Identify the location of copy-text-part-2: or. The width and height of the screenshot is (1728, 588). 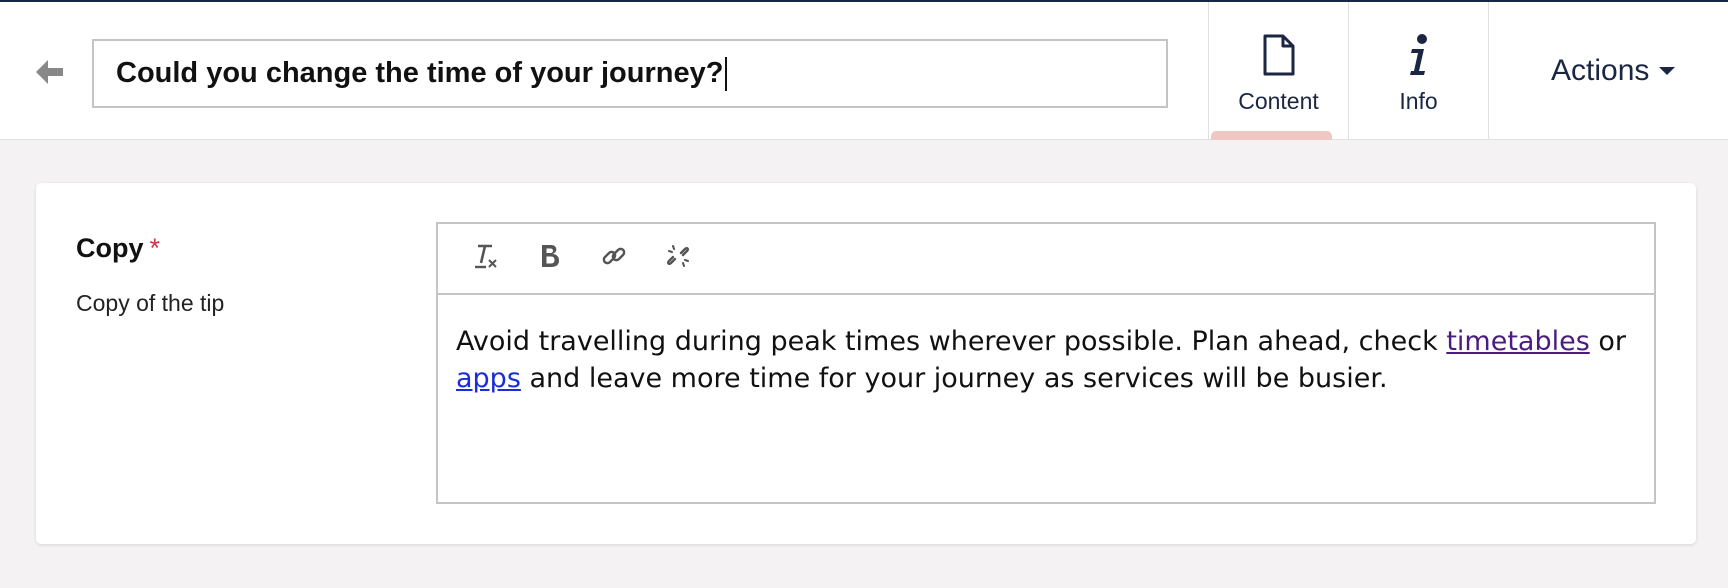
(1607, 341).